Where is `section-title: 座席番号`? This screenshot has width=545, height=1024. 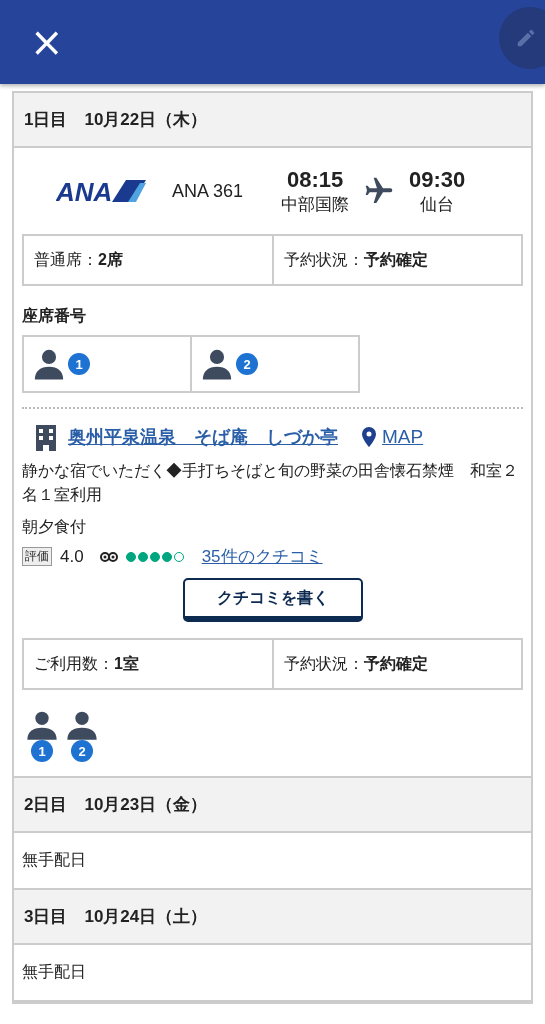
section-title: 座席番号 is located at coordinates (54, 316).